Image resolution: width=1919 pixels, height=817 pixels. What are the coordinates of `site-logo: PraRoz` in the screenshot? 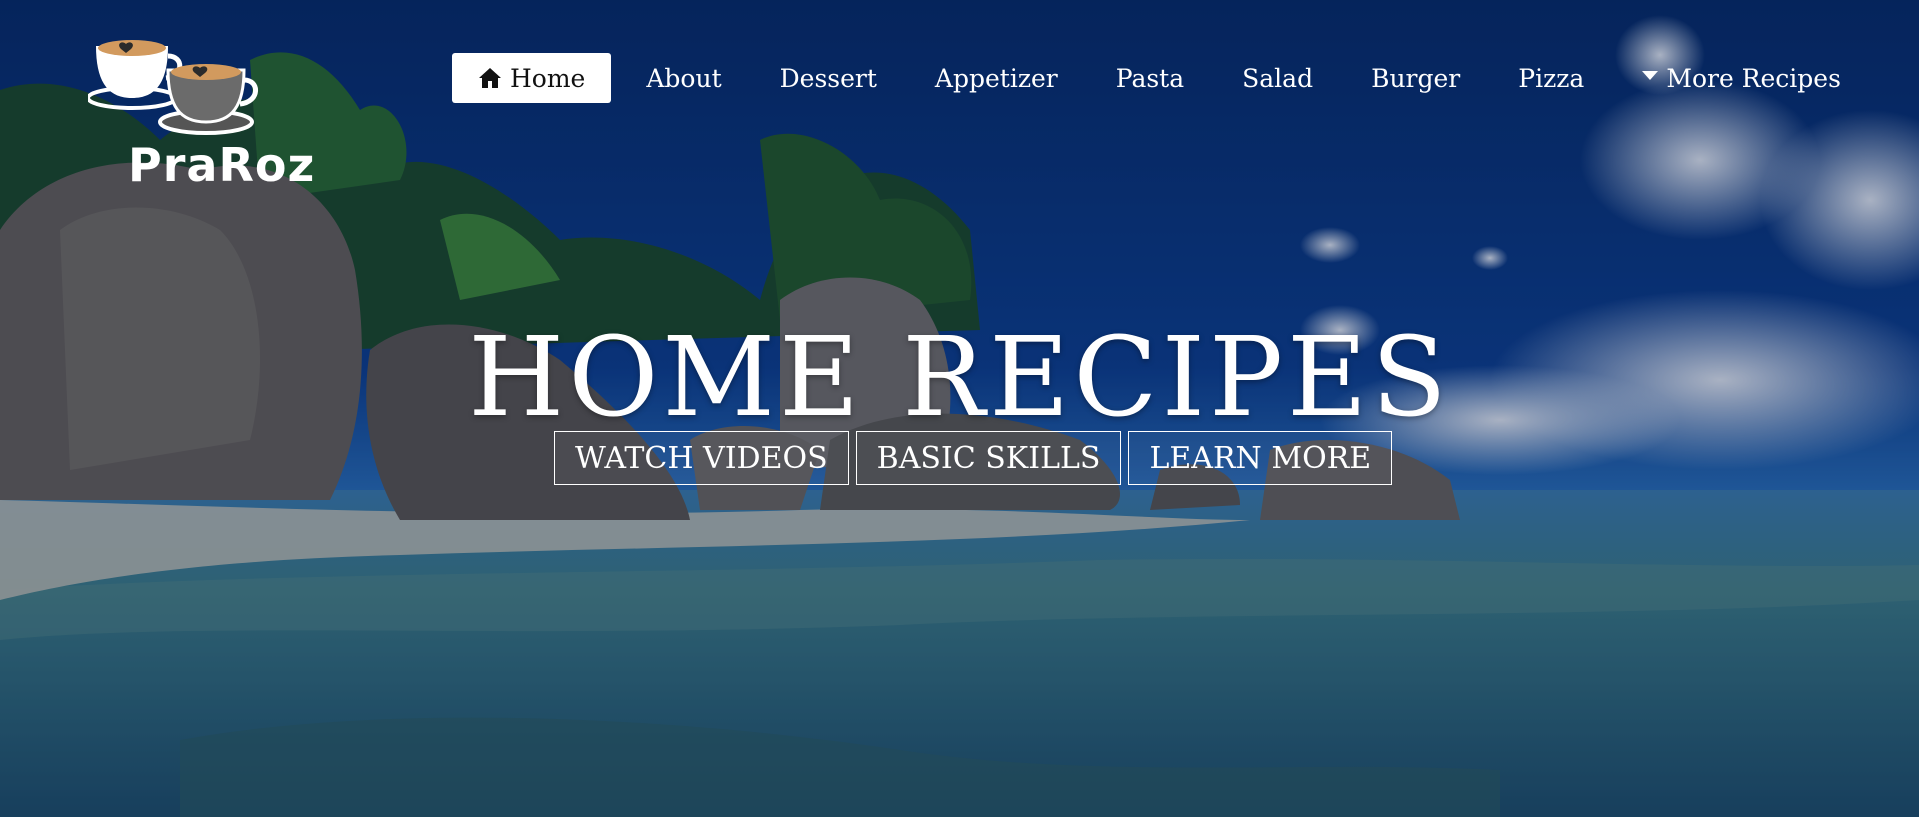 It's located at (200, 112).